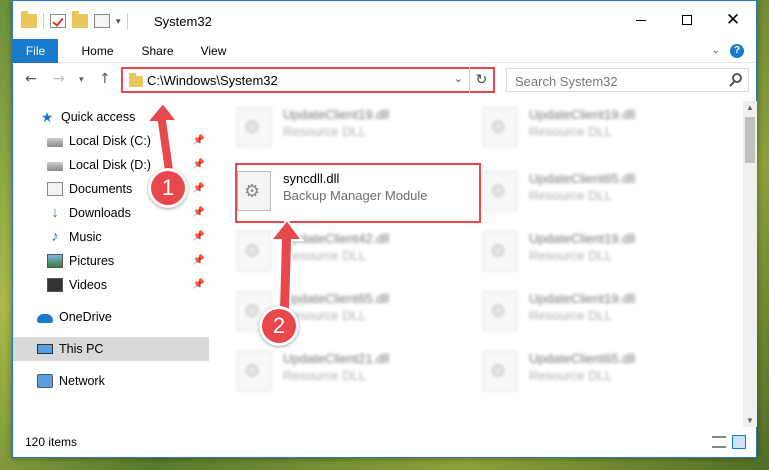  I want to click on annotation-badge-1: 1, so click(168, 188).